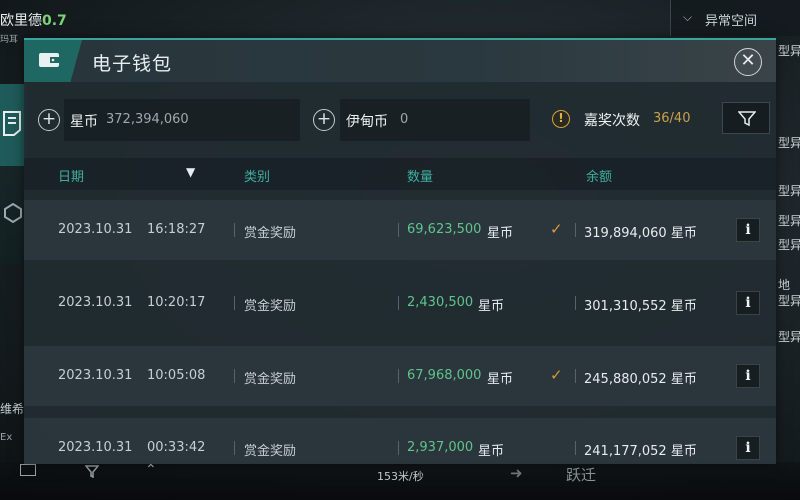  I want to click on side-left-text: 维希, so click(12, 409).